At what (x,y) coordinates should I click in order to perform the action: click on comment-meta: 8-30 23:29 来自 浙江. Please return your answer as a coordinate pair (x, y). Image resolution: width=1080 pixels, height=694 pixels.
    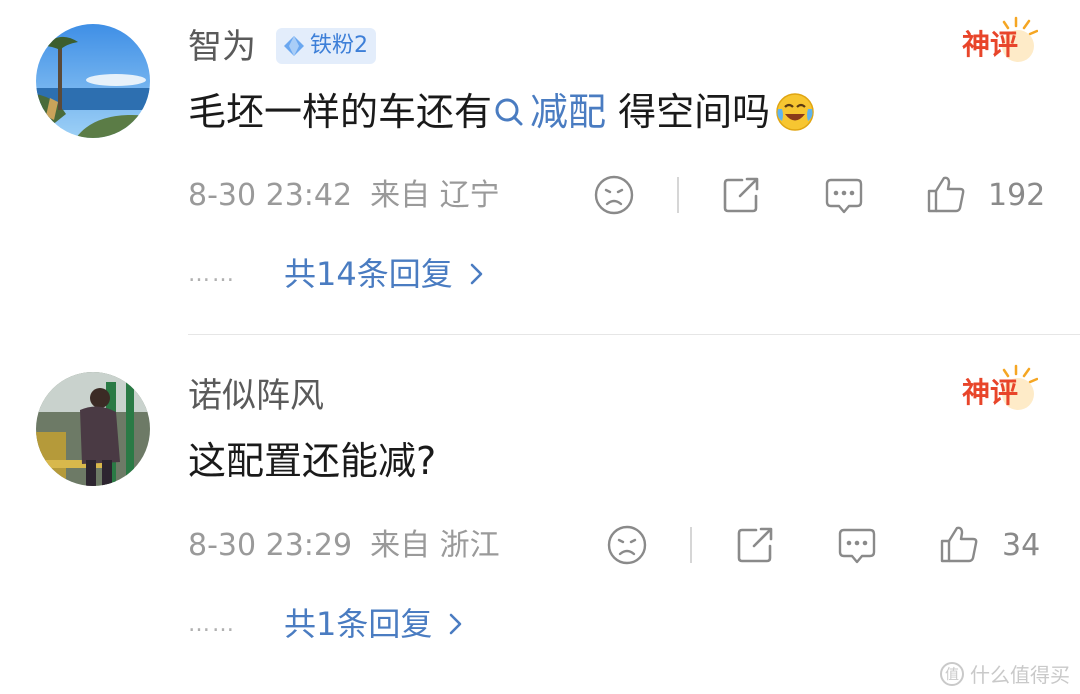
    Looking at the image, I should click on (344, 546).